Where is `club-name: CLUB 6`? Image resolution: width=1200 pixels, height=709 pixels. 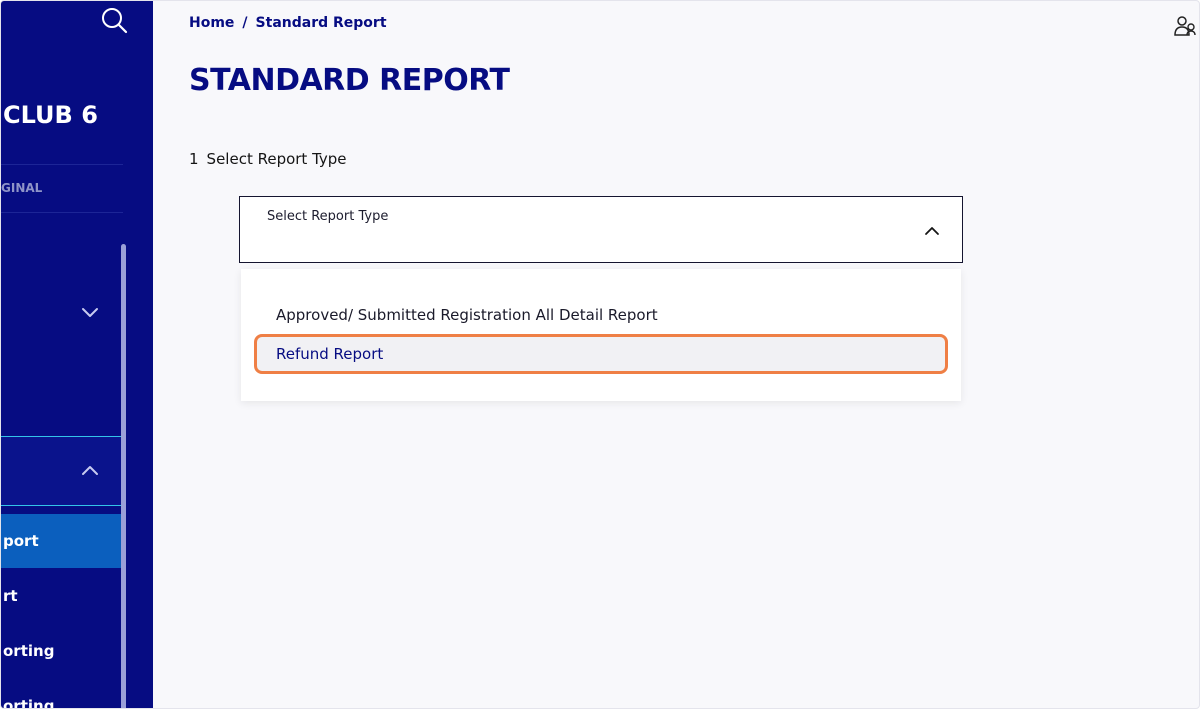
club-name: CLUB 6 is located at coordinates (50, 115).